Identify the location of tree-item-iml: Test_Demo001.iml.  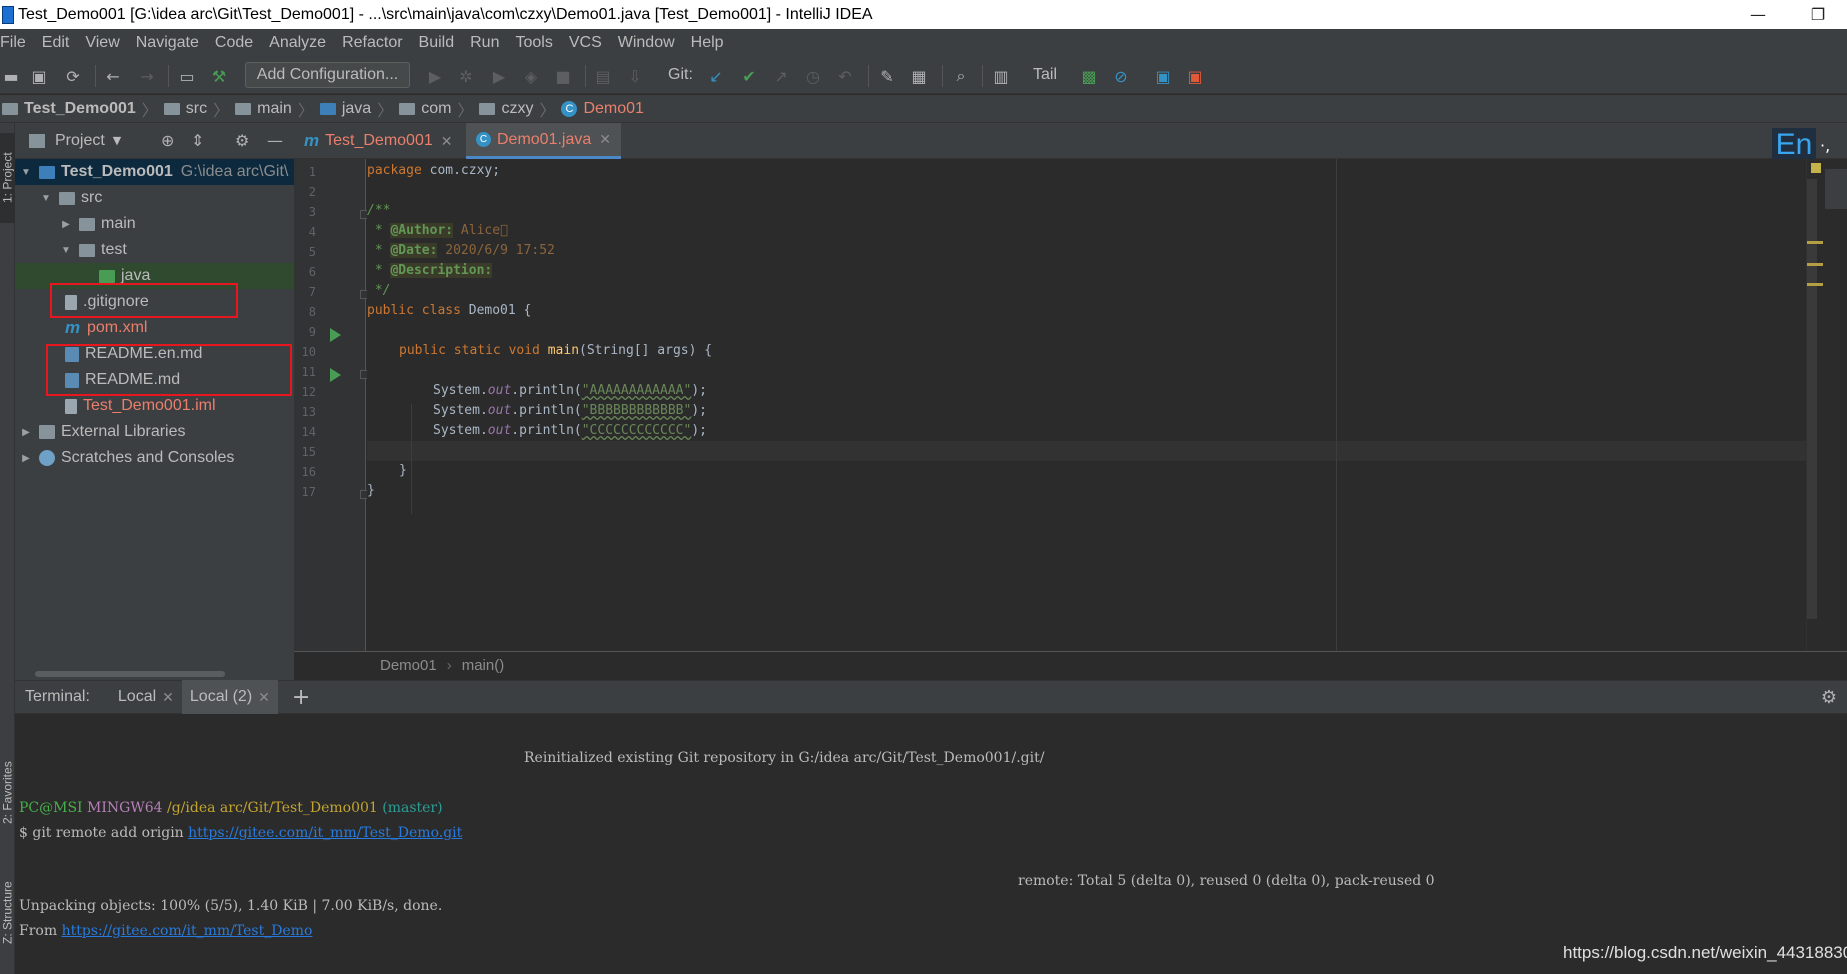
(154, 406).